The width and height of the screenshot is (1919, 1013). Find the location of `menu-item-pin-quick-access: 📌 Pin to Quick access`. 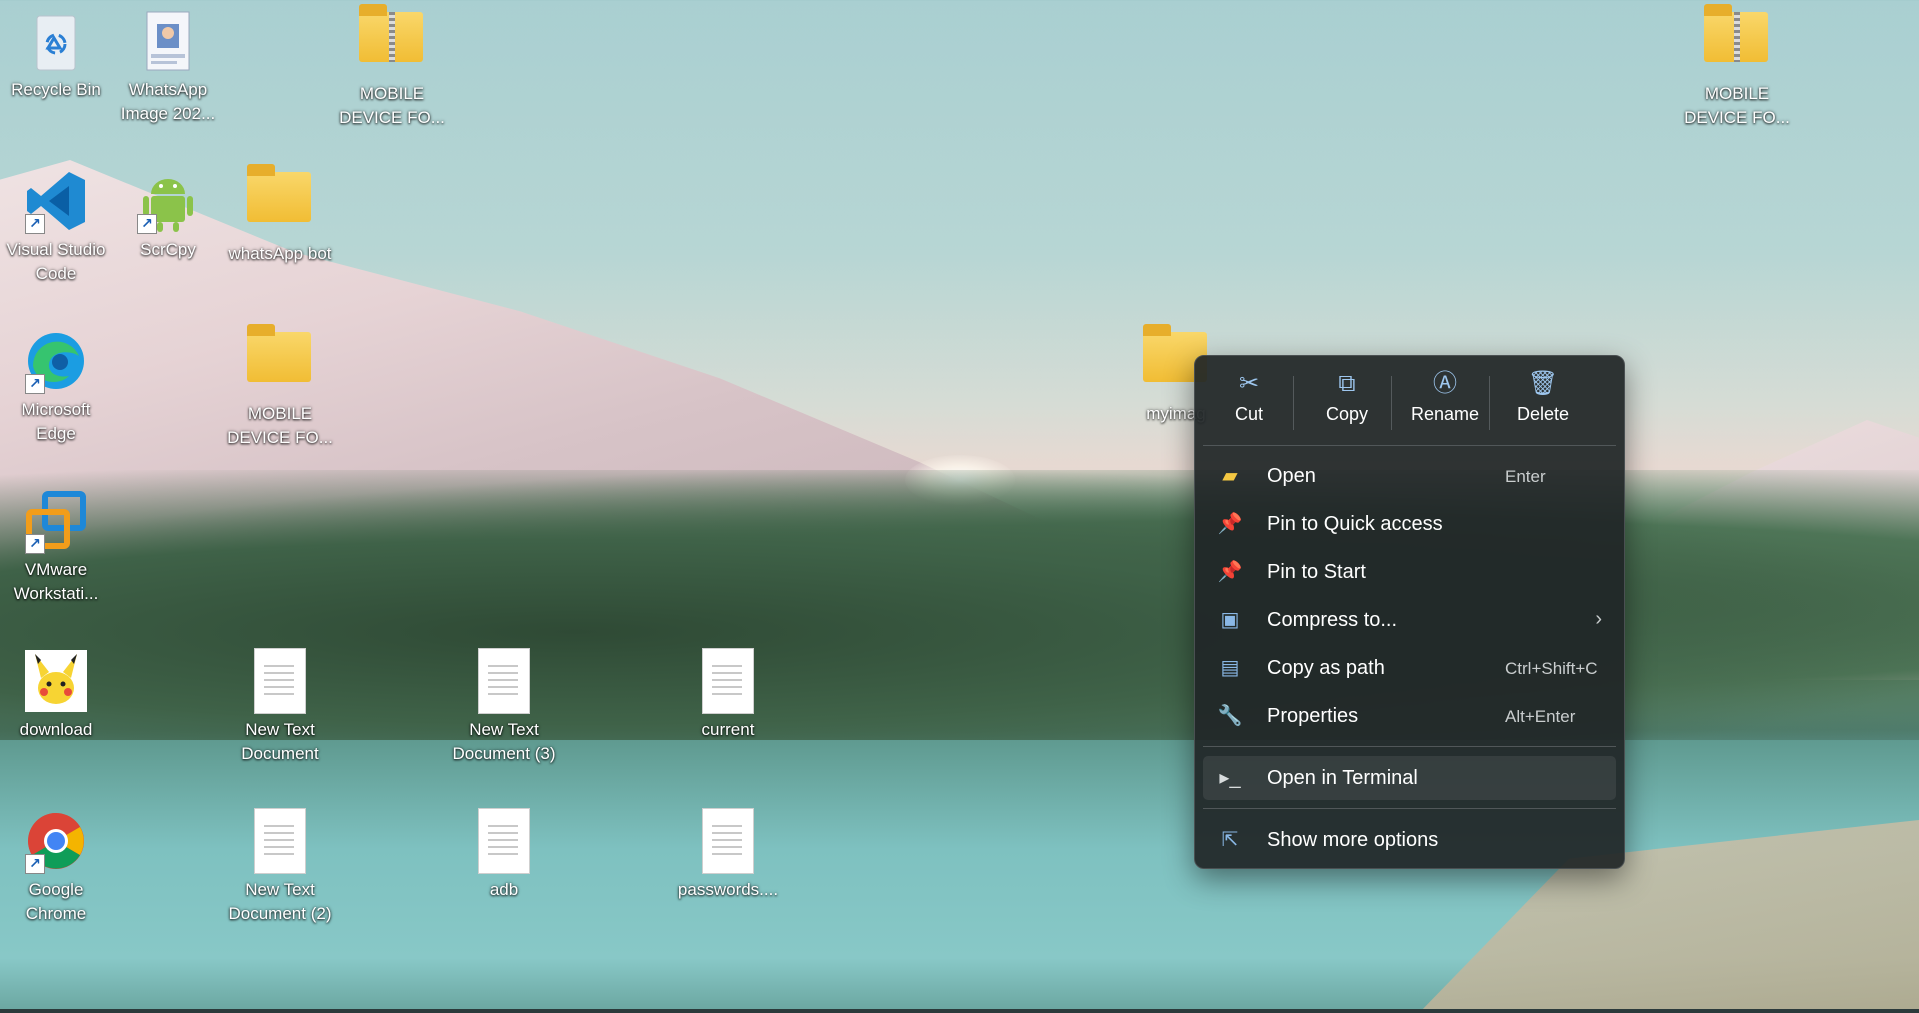

menu-item-pin-quick-access: 📌 Pin to Quick access is located at coordinates (1409, 524).